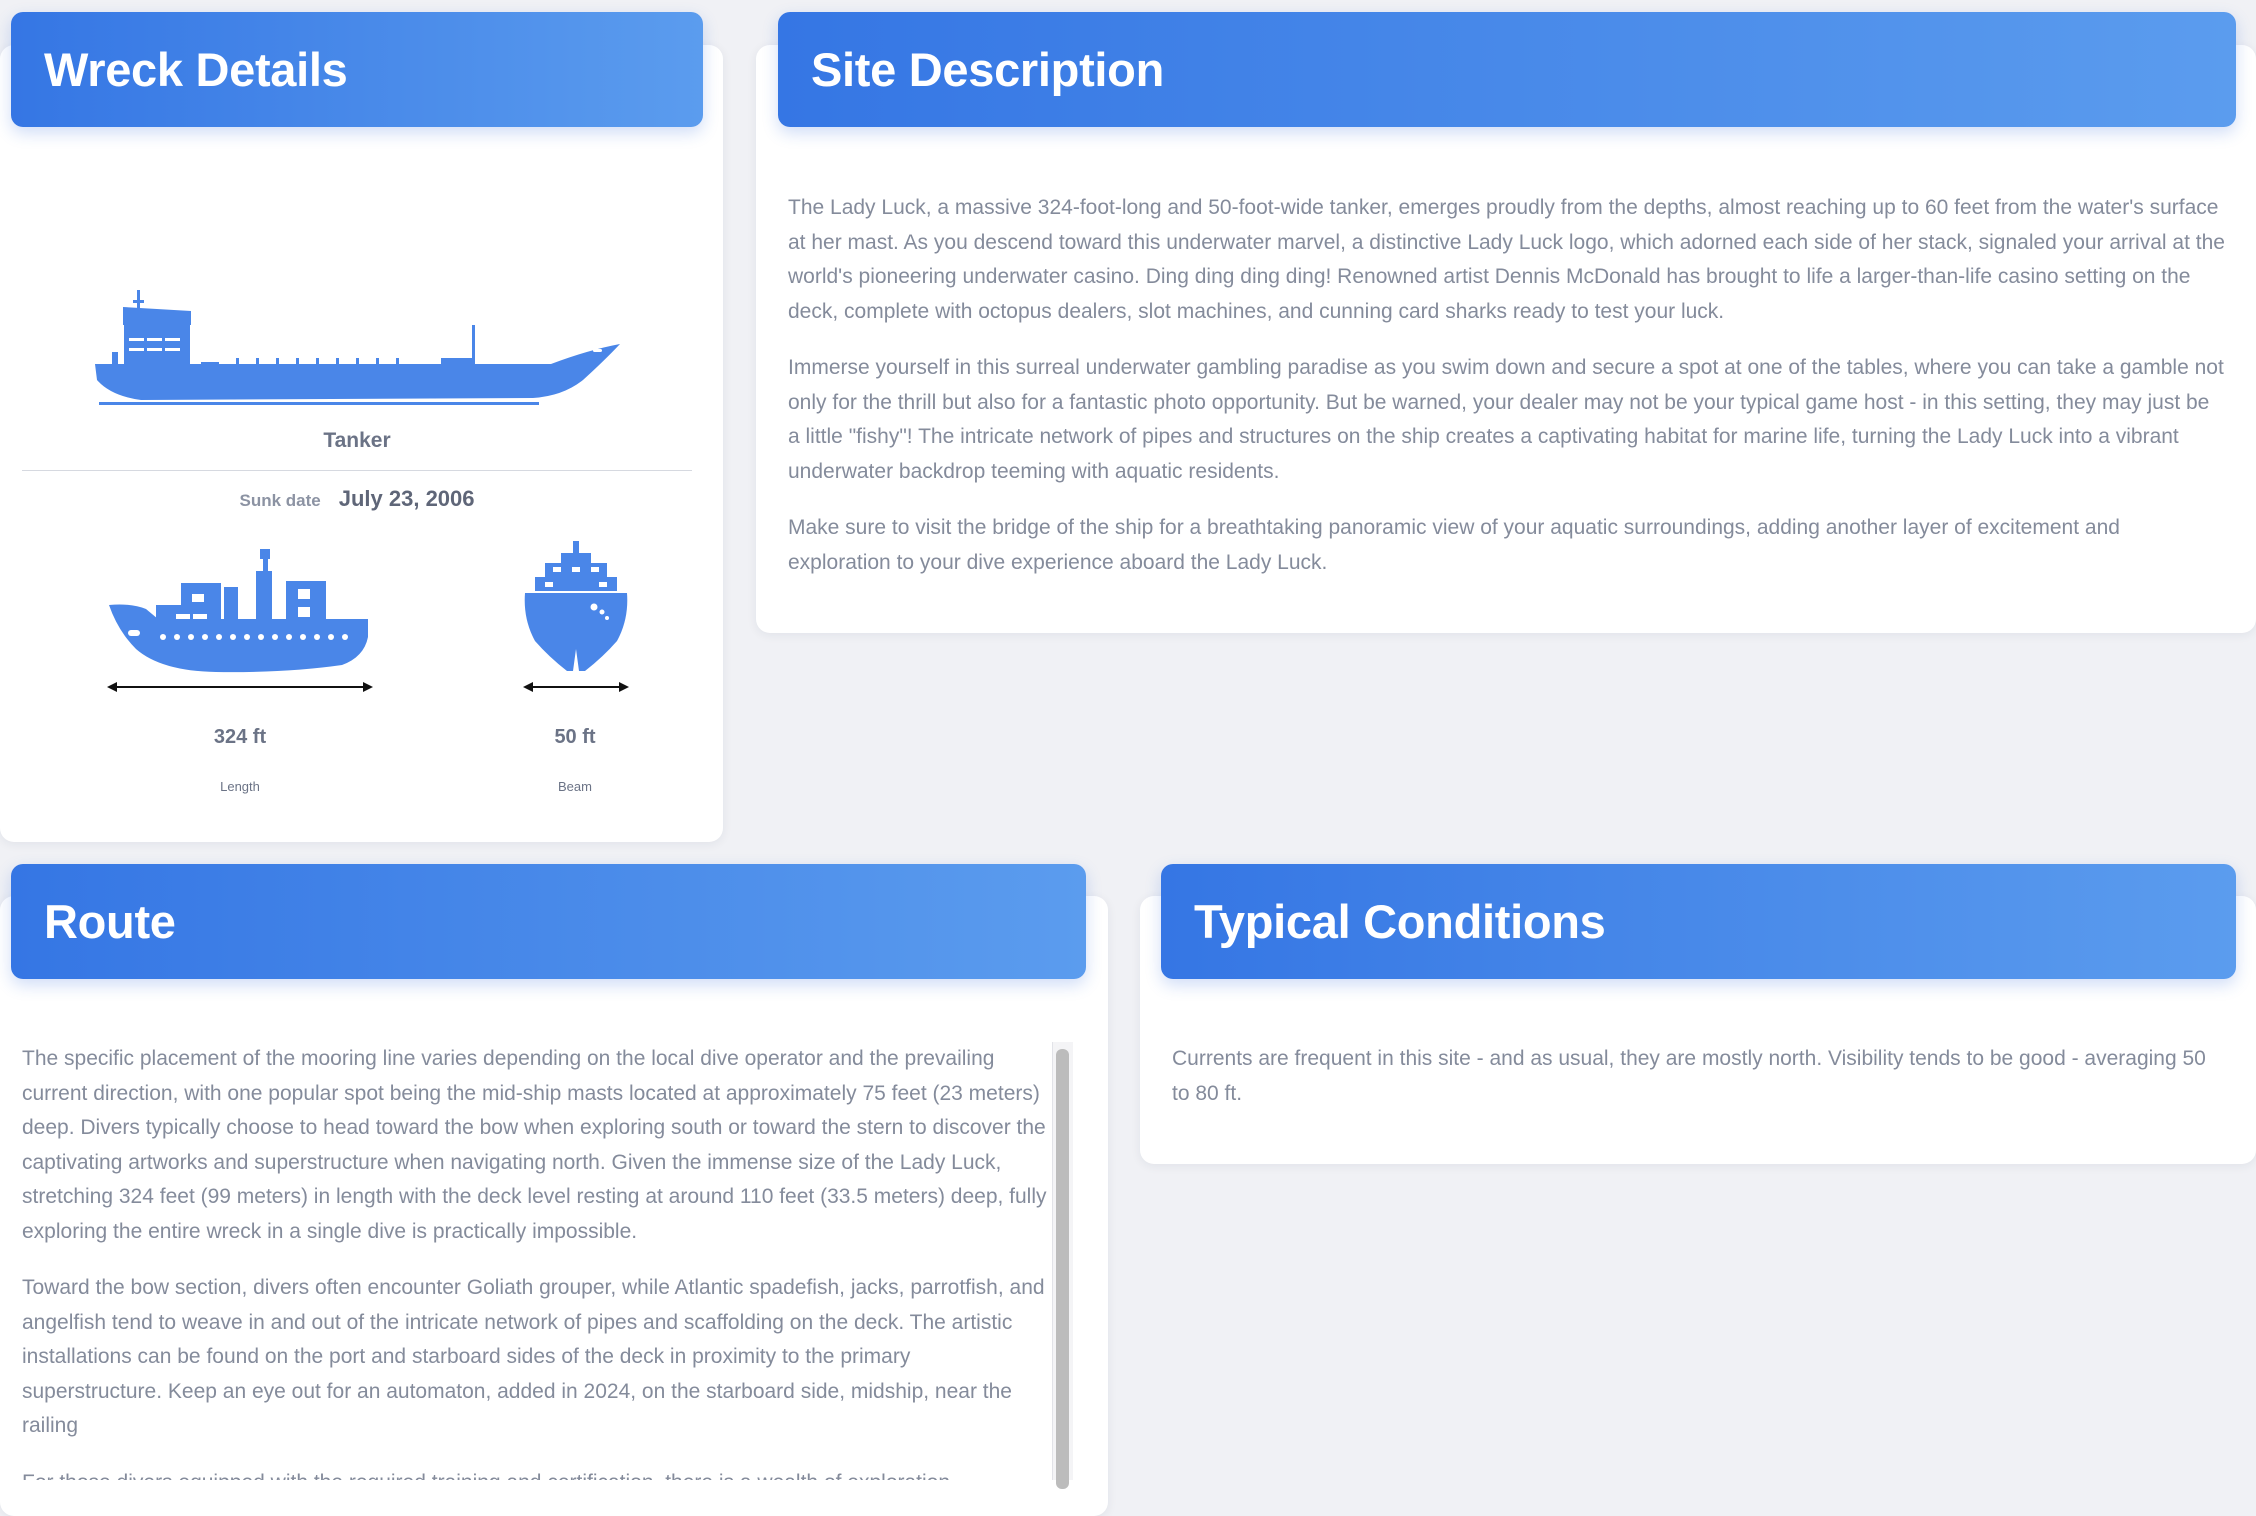  I want to click on sunk-date-label: Sunk date, so click(280, 500).